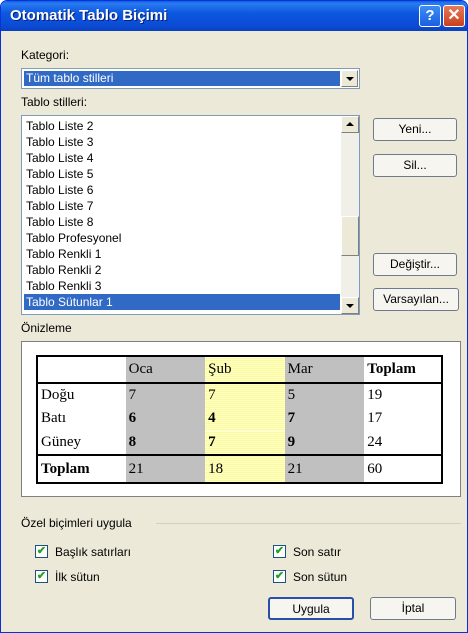  Describe the element at coordinates (81, 370) in the screenshot. I see `preview-header-cell` at that location.